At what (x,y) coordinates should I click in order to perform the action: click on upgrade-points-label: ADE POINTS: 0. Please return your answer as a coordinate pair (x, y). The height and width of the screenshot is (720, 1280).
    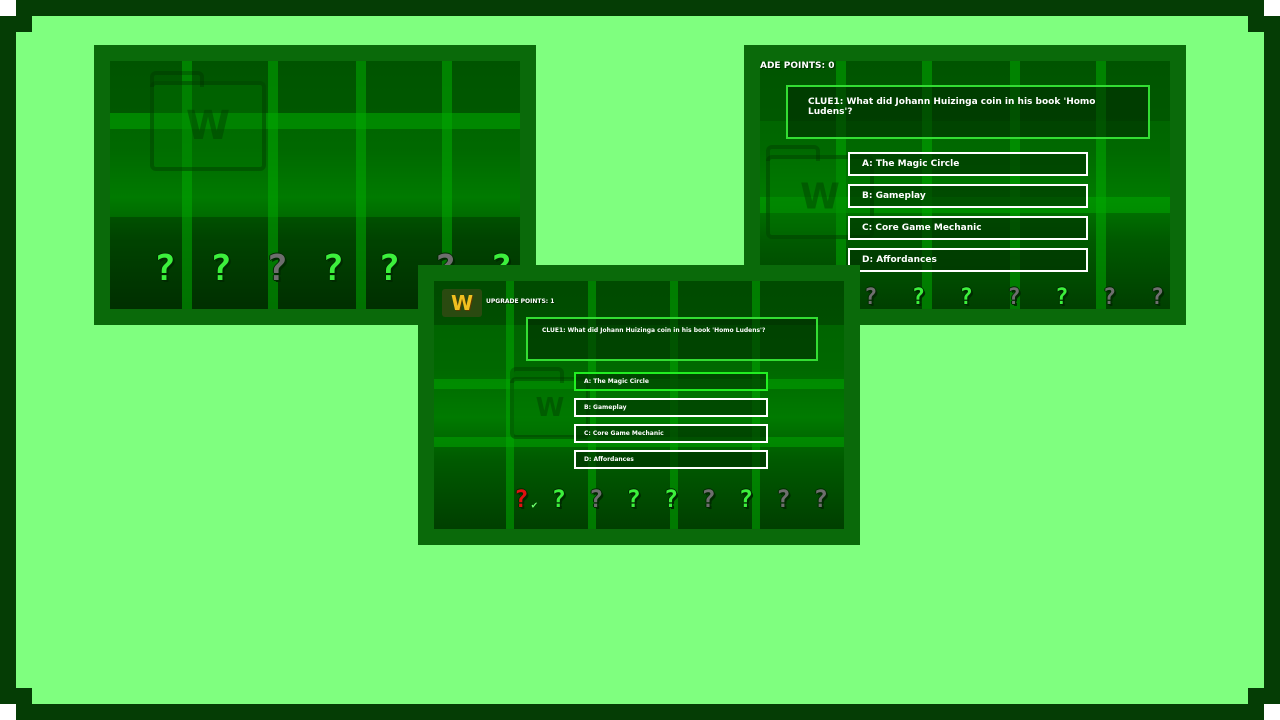
    Looking at the image, I should click on (797, 66).